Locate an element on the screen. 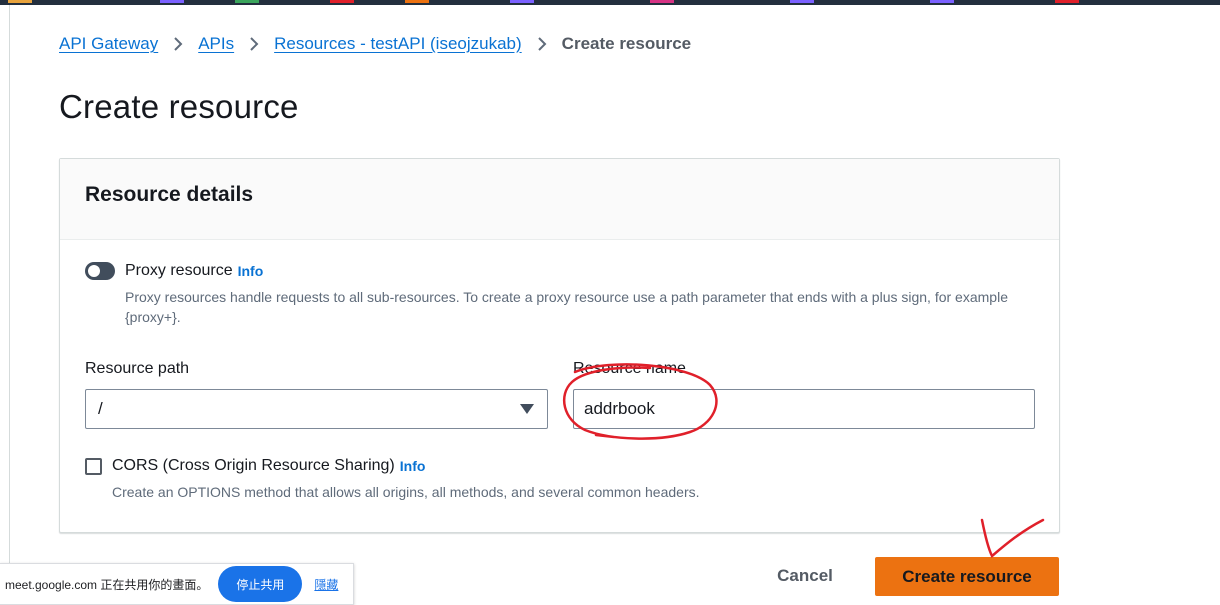 This screenshot has height=605, width=1220. resource-name-label: Resource name is located at coordinates (629, 368).